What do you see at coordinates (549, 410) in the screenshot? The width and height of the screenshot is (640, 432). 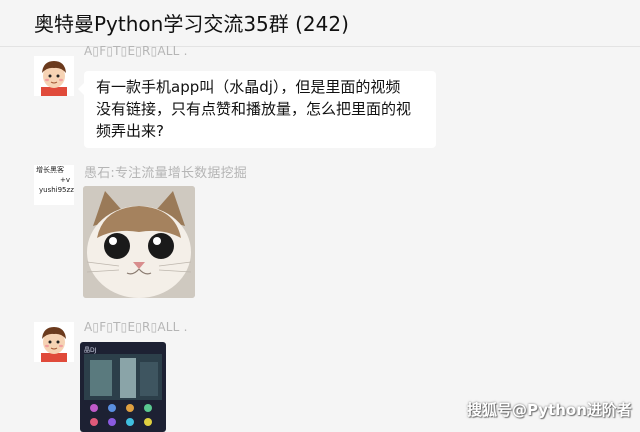 I see `watermark-text: 搜狐号@Python进阶者` at bounding box center [549, 410].